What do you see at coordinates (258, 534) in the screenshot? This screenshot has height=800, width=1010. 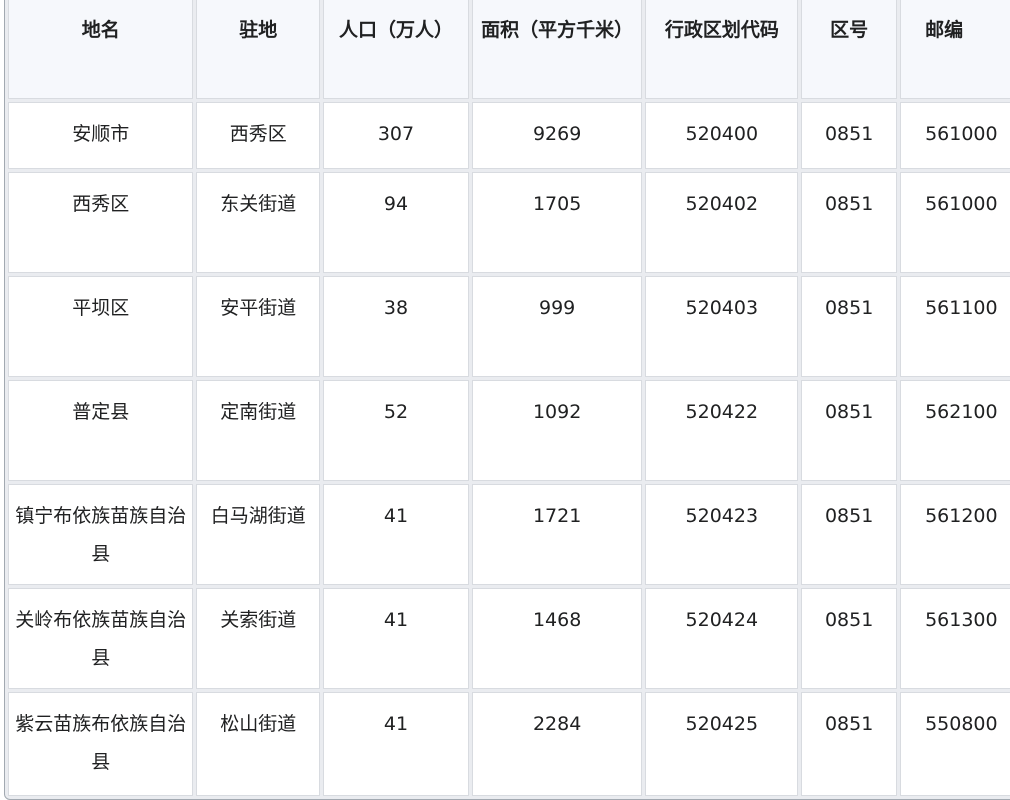 I see `cell-seat: 白马湖街道` at bounding box center [258, 534].